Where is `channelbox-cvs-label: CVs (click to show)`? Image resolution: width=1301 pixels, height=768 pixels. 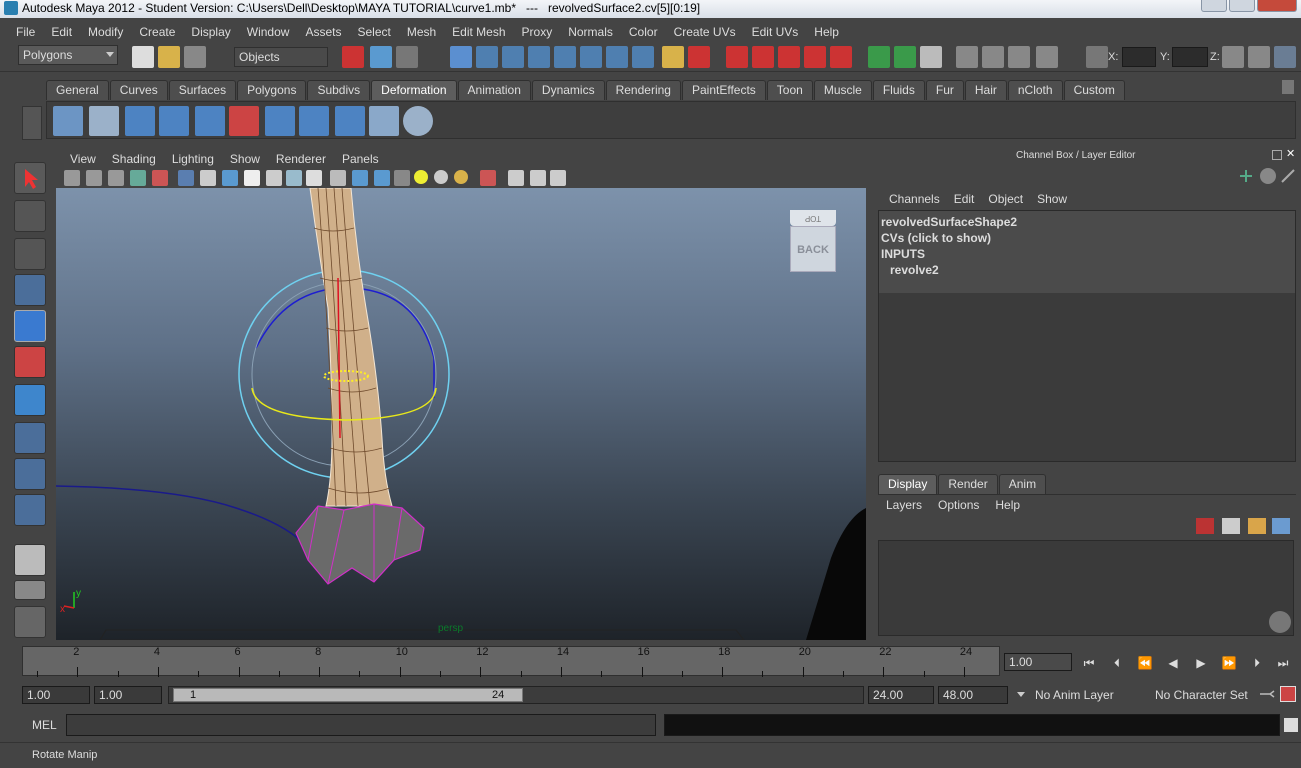 channelbox-cvs-label: CVs (click to show) is located at coordinates (1087, 238).